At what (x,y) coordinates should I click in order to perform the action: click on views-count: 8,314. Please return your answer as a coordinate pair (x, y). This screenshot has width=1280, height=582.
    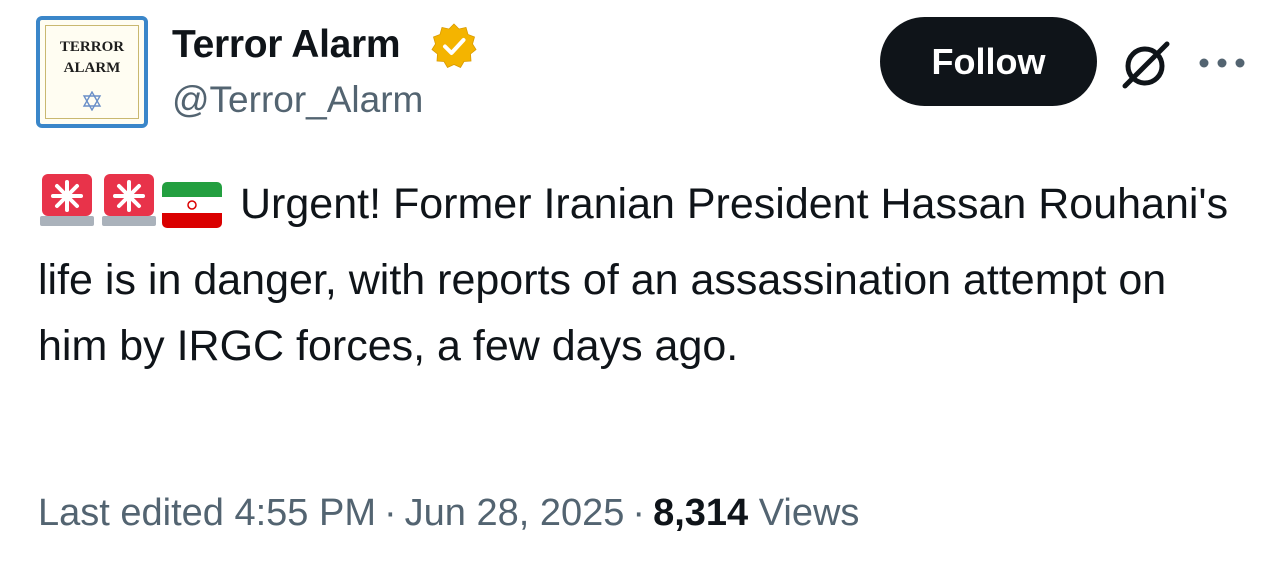
    Looking at the image, I should click on (701, 513).